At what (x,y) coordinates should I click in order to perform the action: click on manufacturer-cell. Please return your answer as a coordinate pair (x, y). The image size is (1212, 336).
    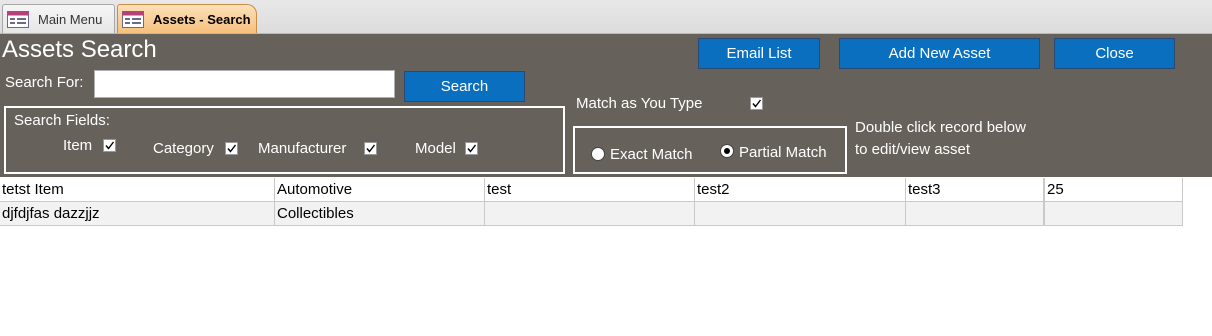
    Looking at the image, I should click on (590, 214).